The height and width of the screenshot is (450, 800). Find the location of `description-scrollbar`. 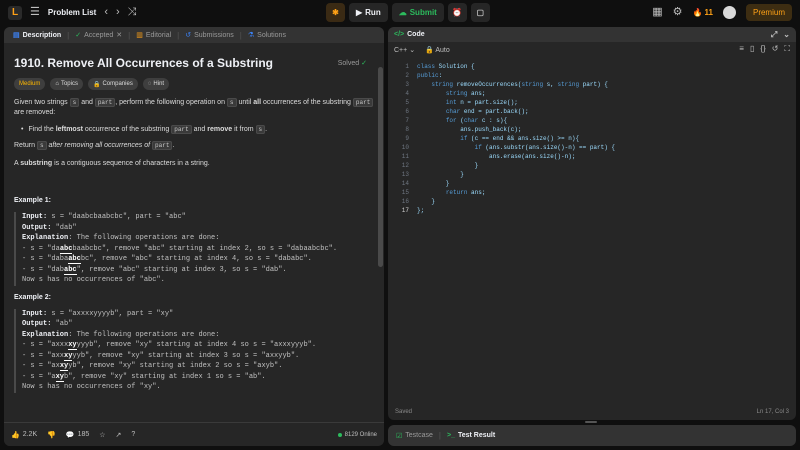

description-scrollbar is located at coordinates (380, 167).